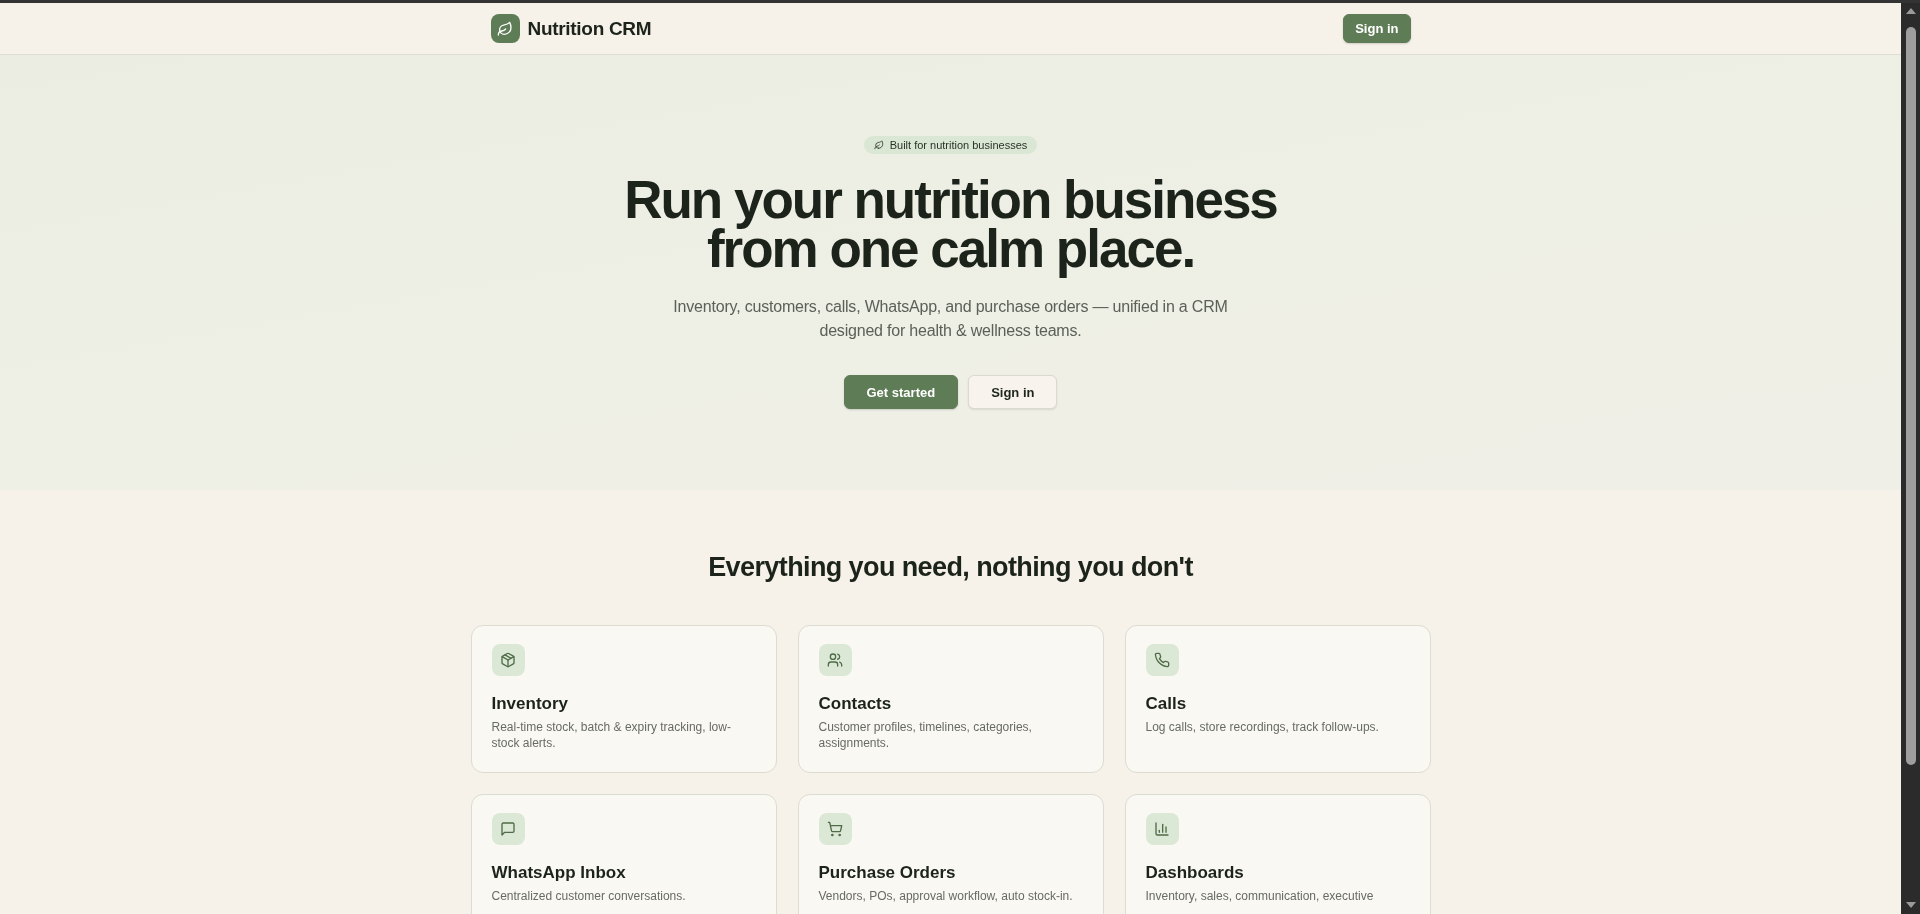 Image resolution: width=1920 pixels, height=914 pixels. I want to click on card-title: Dashboards, so click(1195, 873).